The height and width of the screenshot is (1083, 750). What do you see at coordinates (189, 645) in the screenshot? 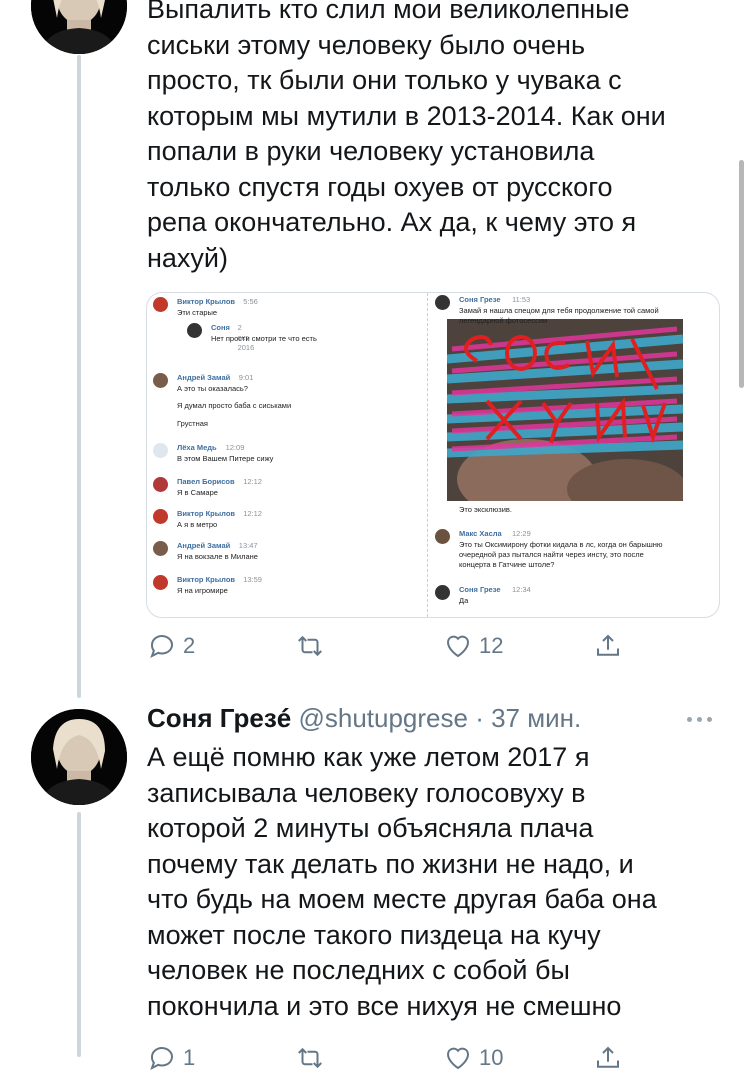
I see `reply-count: 2` at bounding box center [189, 645].